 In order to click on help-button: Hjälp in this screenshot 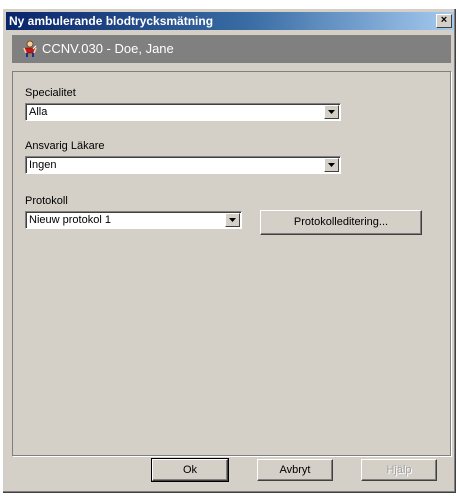, I will do `click(399, 470)`.